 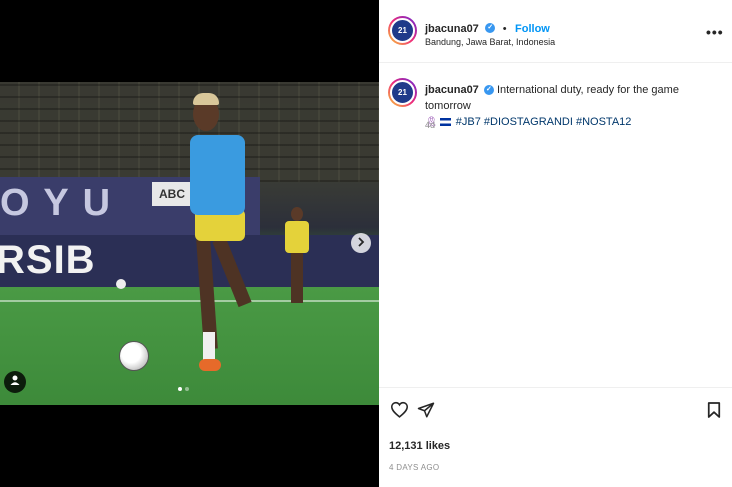 What do you see at coordinates (134, 356) in the screenshot?
I see `football` at bounding box center [134, 356].